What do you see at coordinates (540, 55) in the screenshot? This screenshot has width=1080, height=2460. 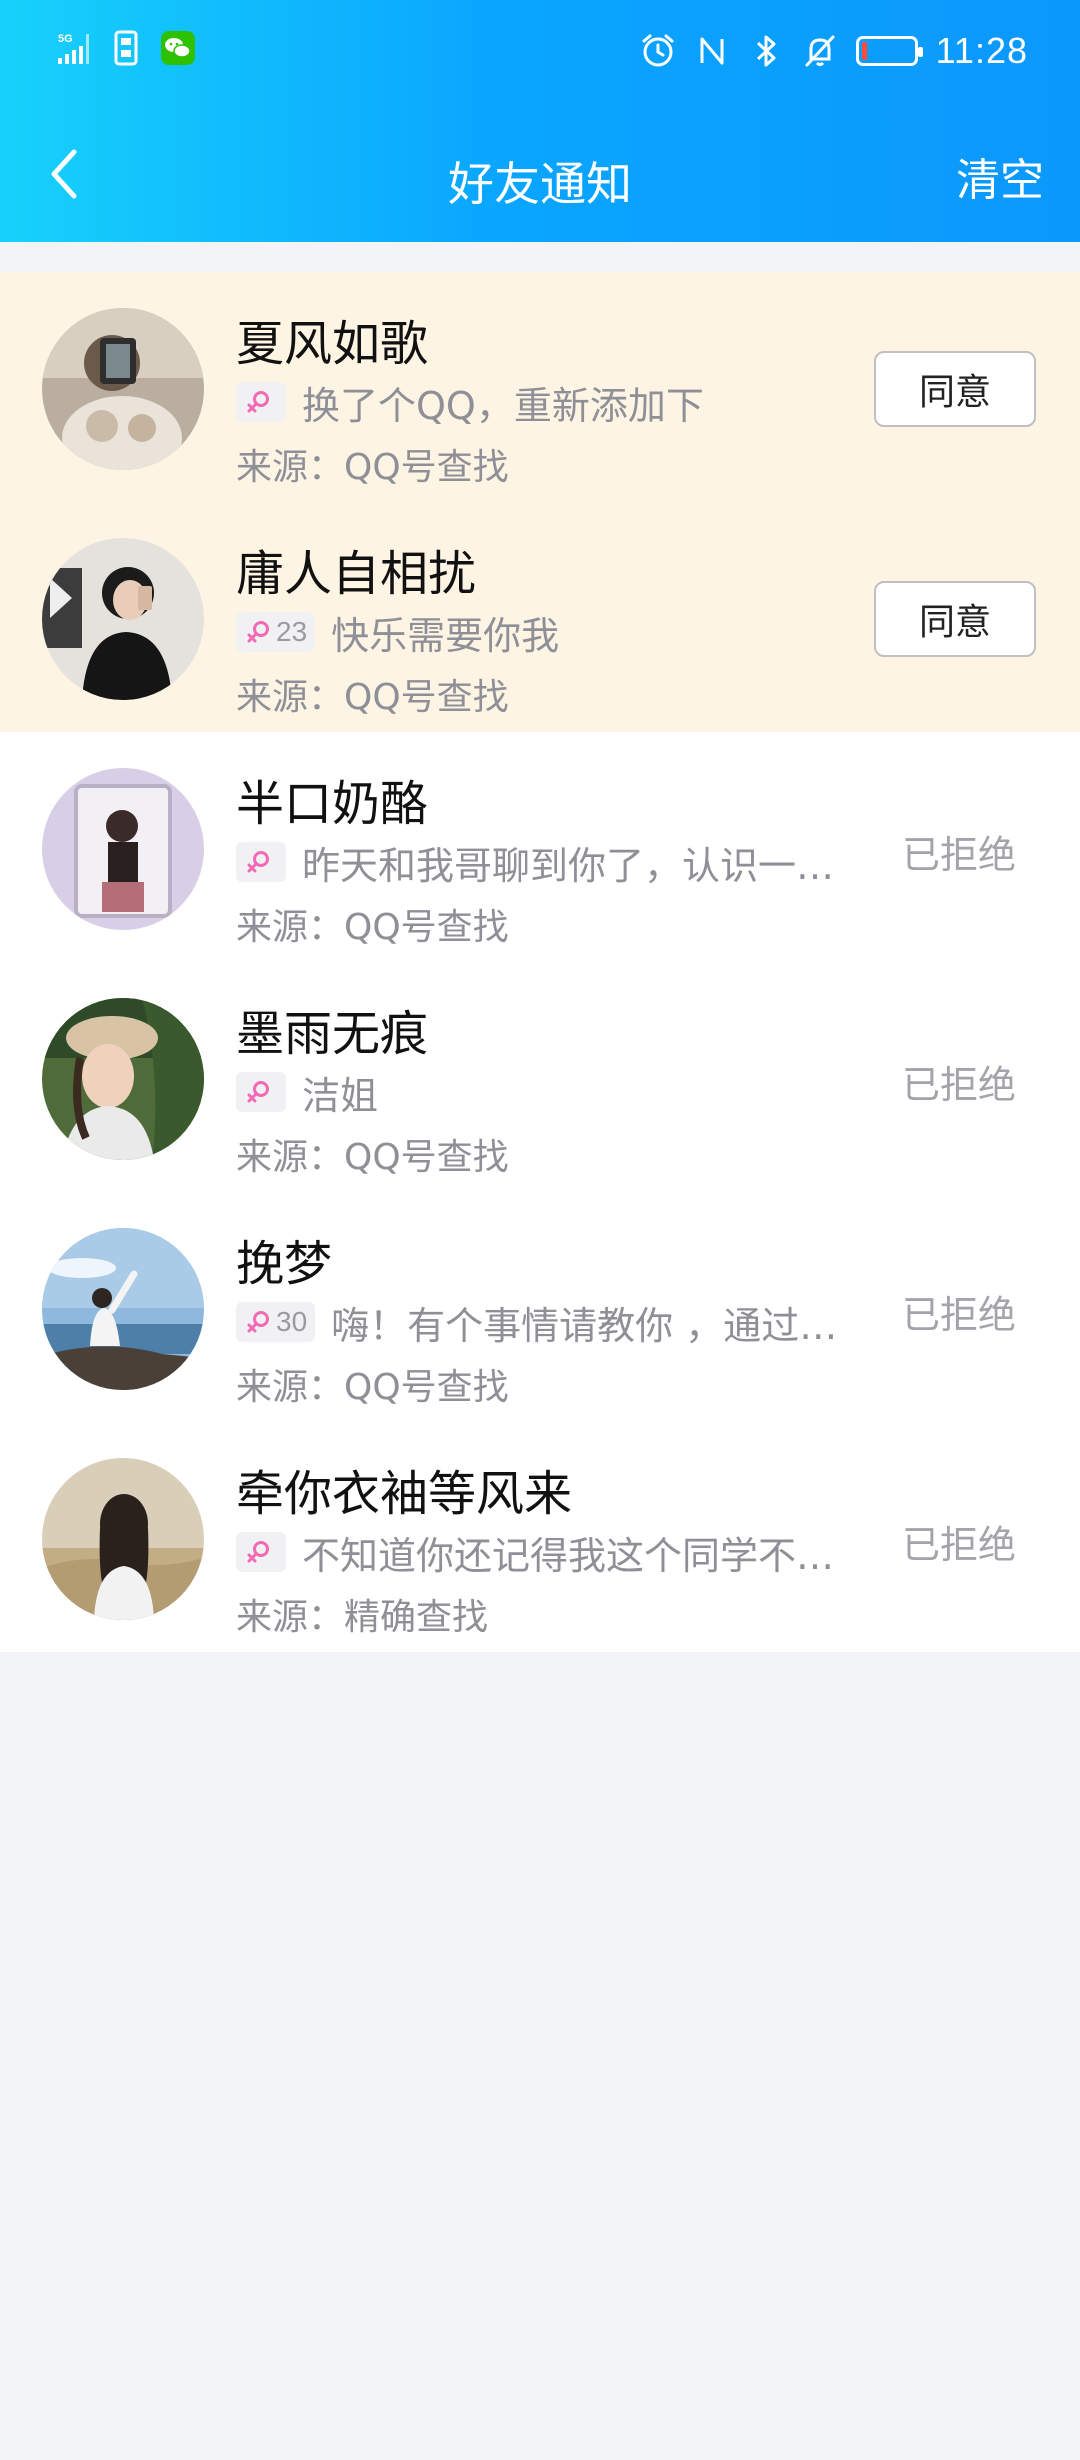 I see `status-bar: 5G 11:28` at bounding box center [540, 55].